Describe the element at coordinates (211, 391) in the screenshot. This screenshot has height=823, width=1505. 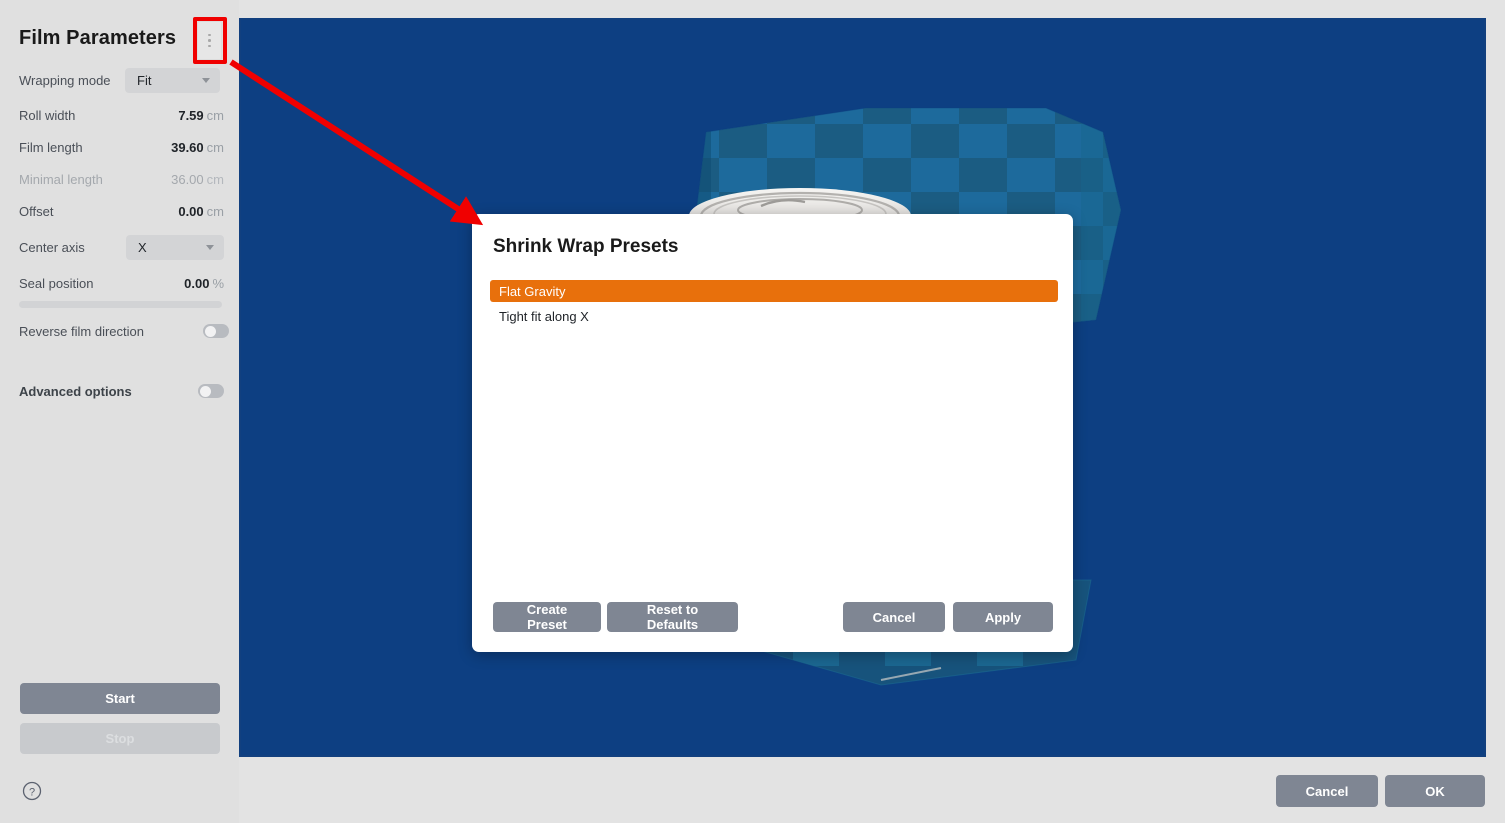
I see `toggle-advanced-options` at that location.